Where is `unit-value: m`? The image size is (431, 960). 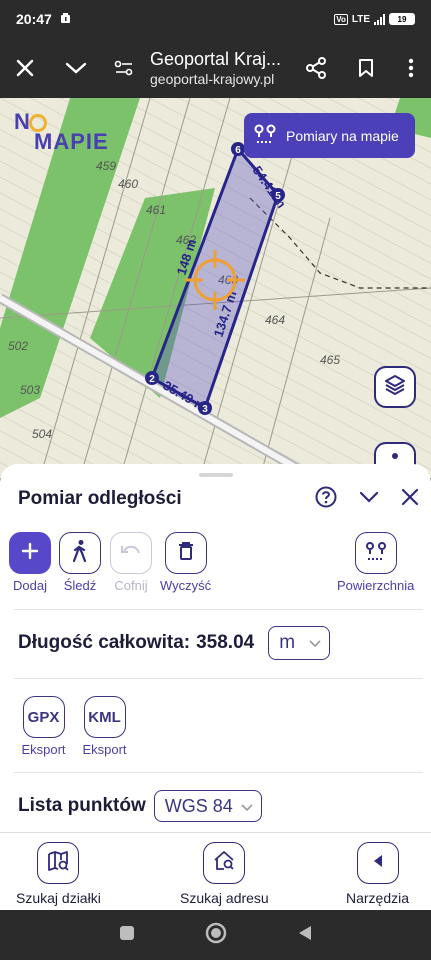 unit-value: m is located at coordinates (287, 642).